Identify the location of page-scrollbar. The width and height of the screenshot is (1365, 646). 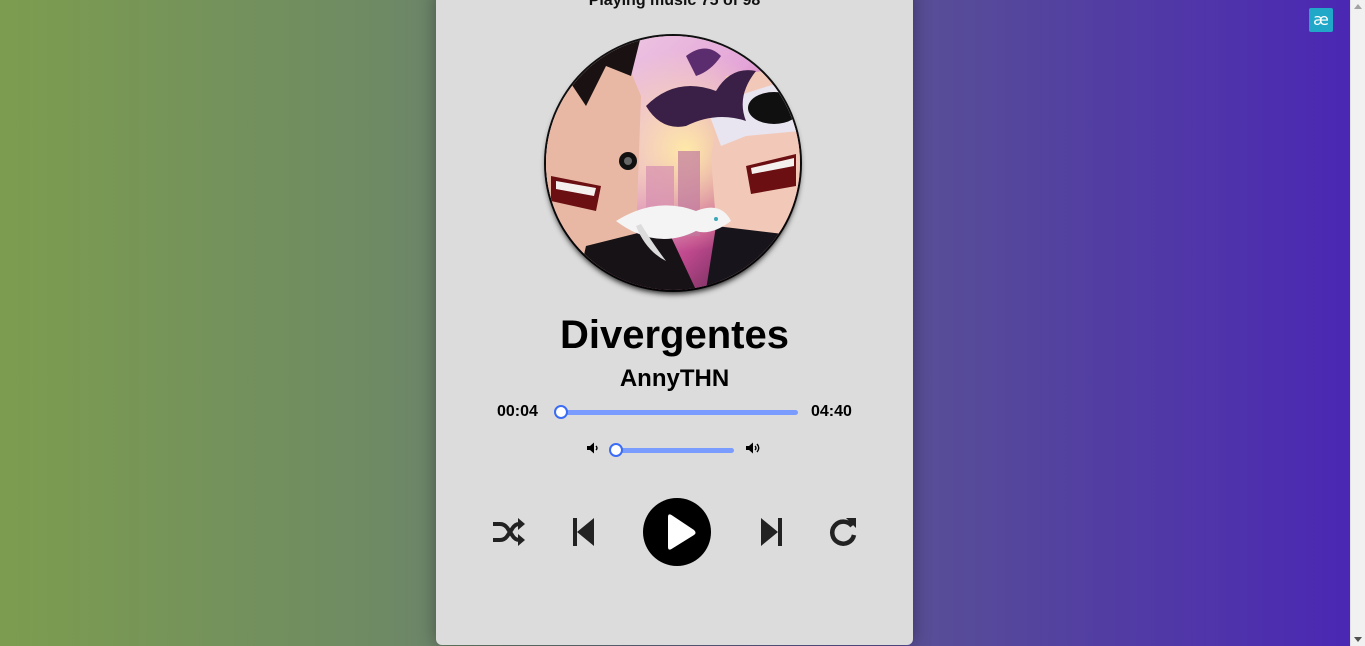
(1357, 323).